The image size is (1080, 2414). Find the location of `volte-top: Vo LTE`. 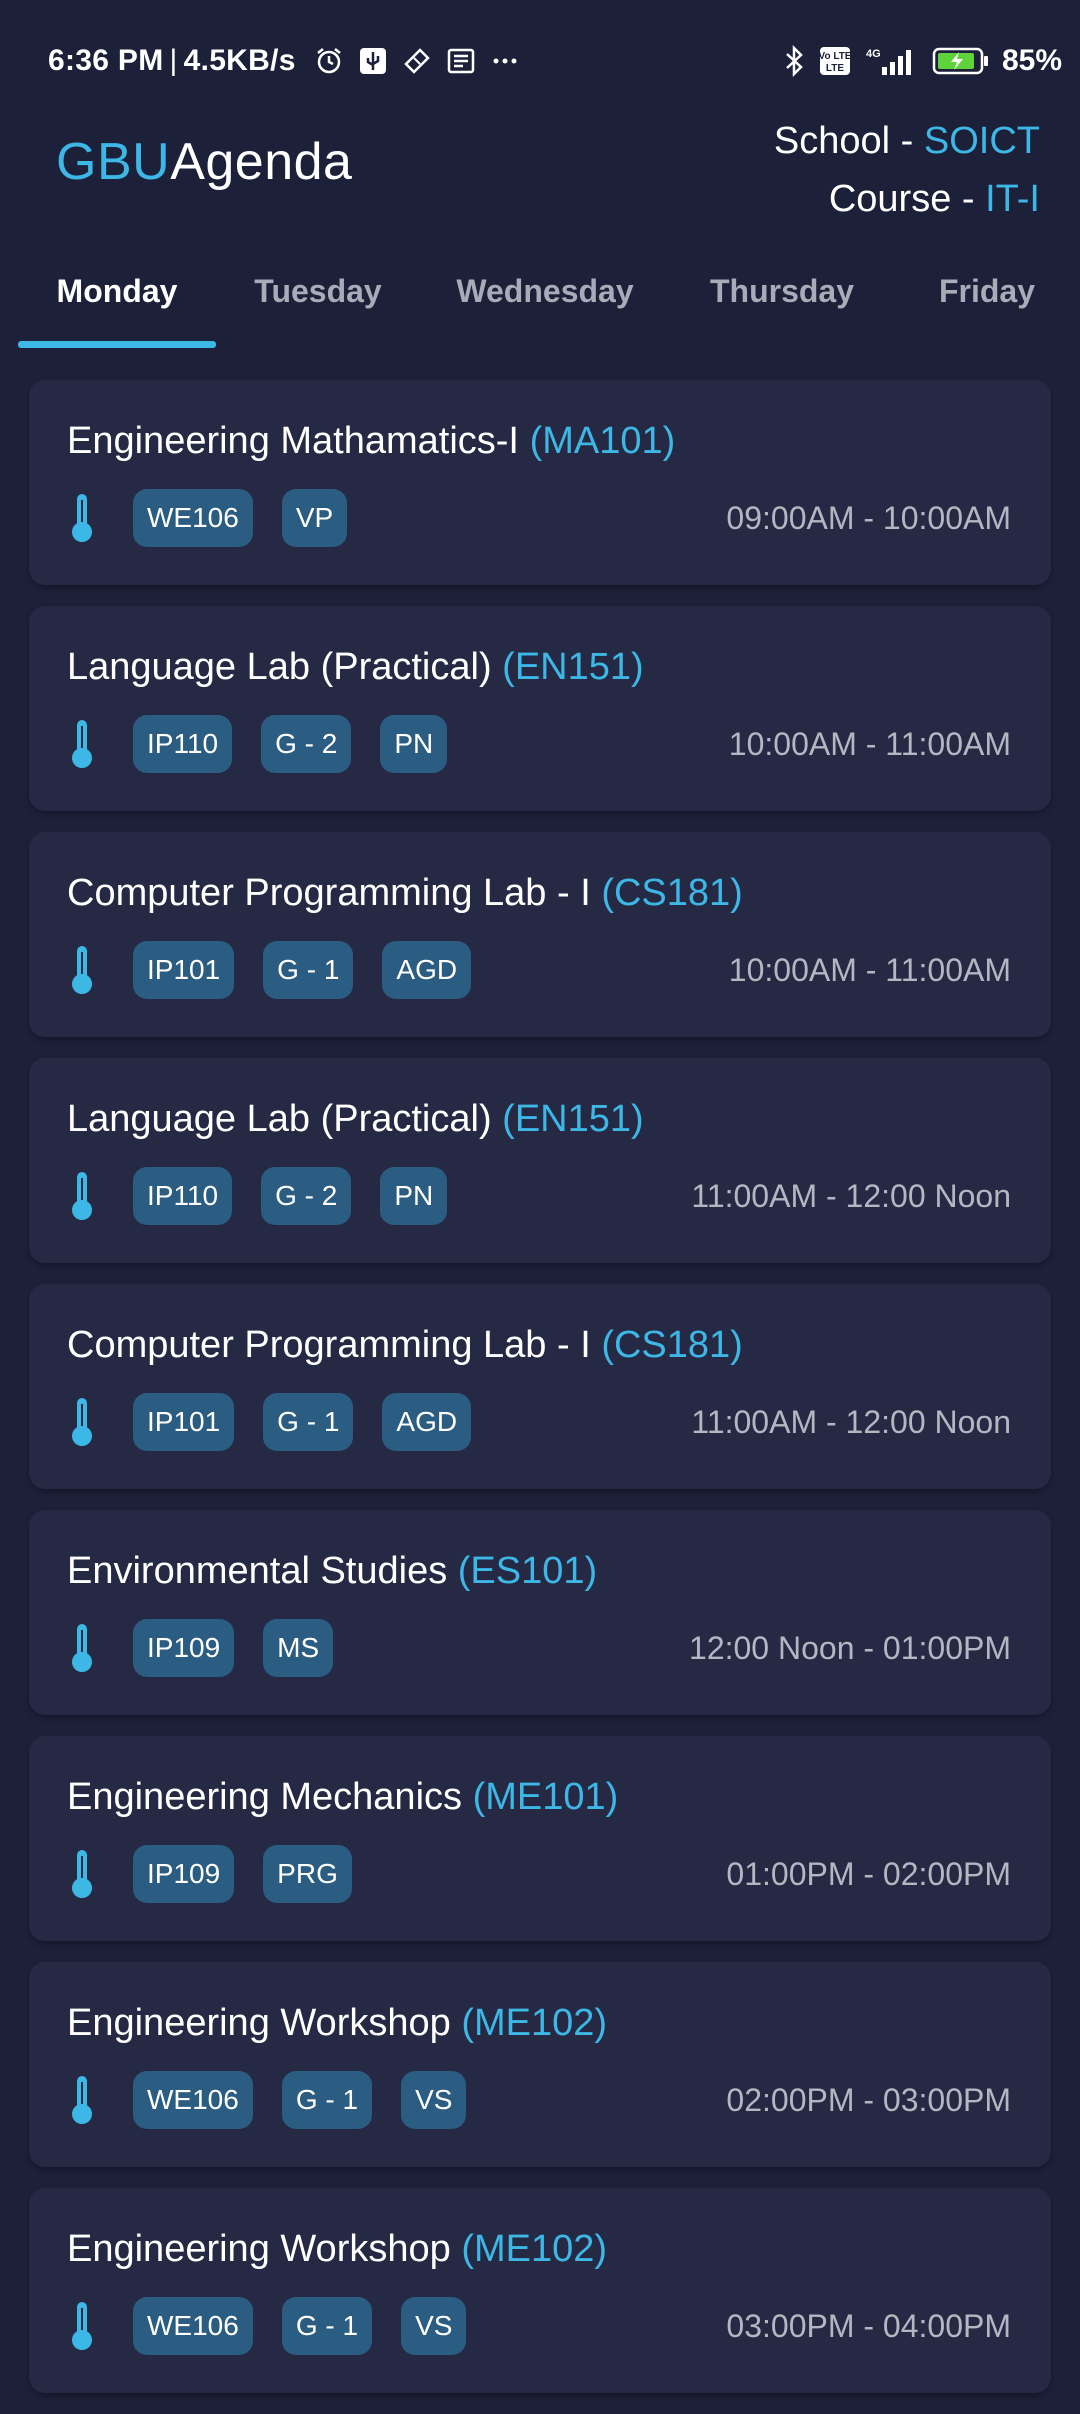

volte-top: Vo LTE is located at coordinates (834, 56).